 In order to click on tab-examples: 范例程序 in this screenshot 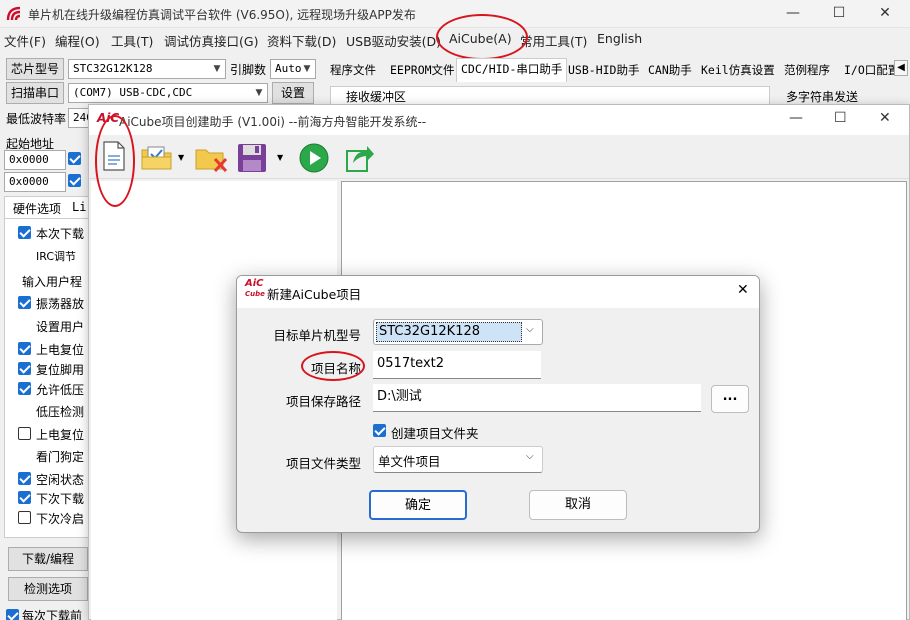, I will do `click(807, 71)`.